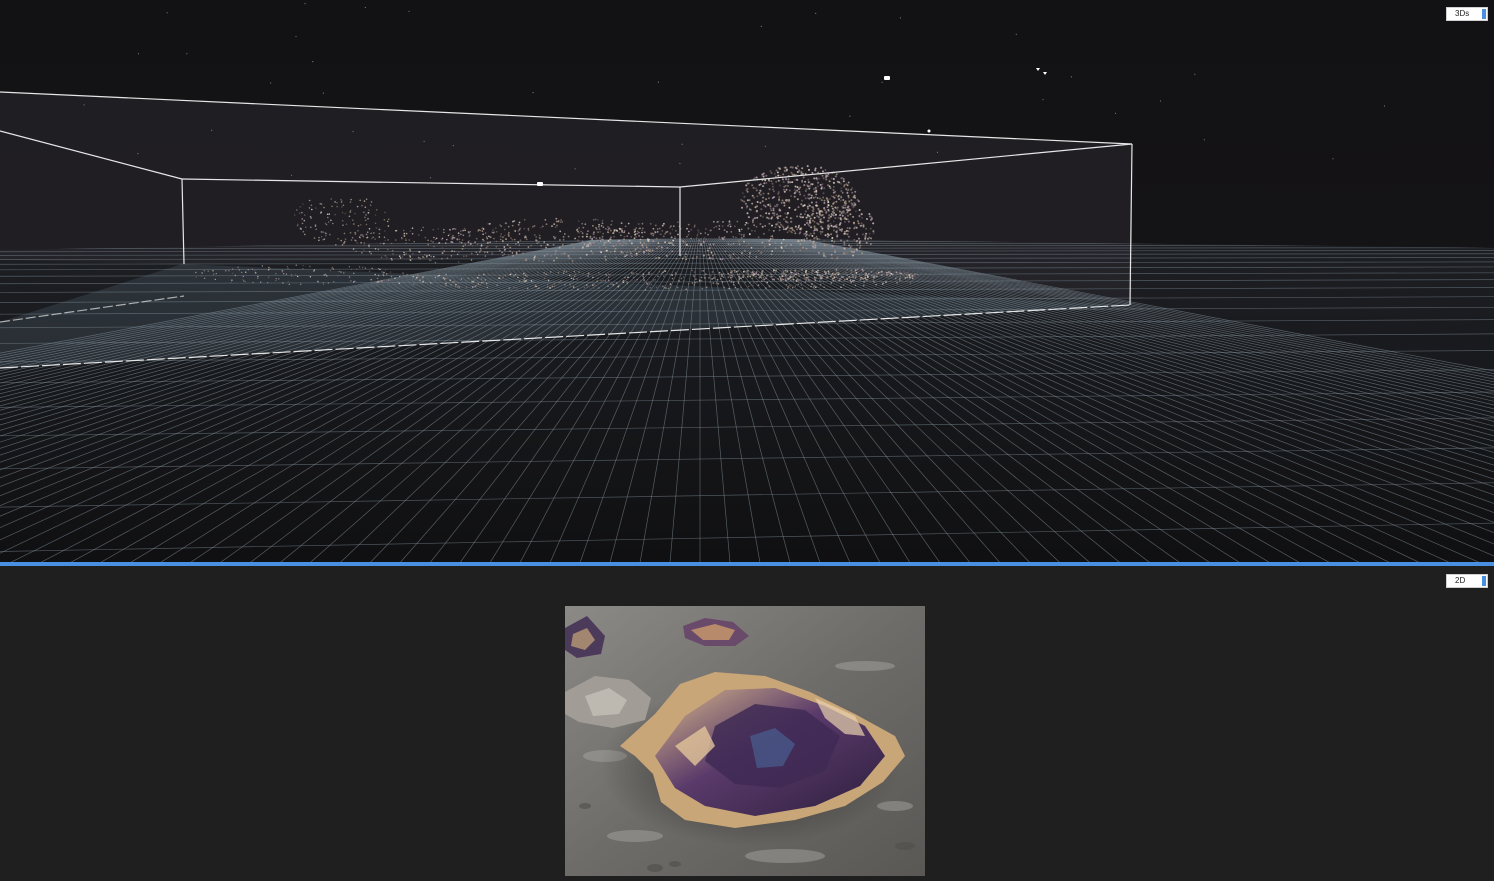 The image size is (1494, 881). I want to click on source-image, so click(745, 741).